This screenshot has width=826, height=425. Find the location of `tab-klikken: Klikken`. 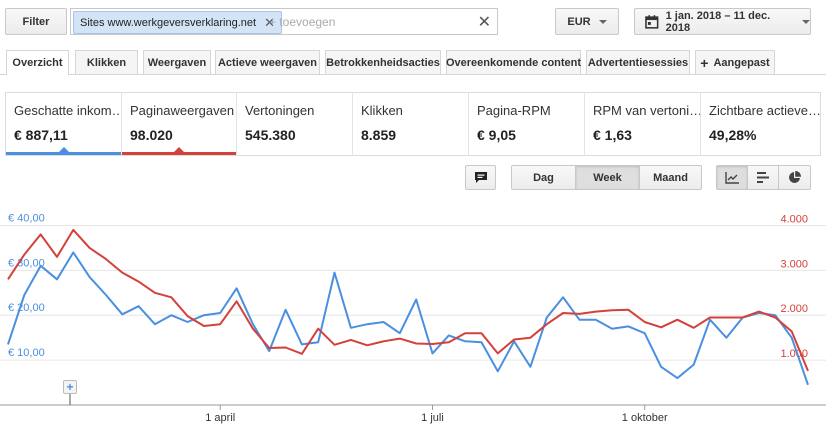

tab-klikken: Klikken is located at coordinates (106, 62).